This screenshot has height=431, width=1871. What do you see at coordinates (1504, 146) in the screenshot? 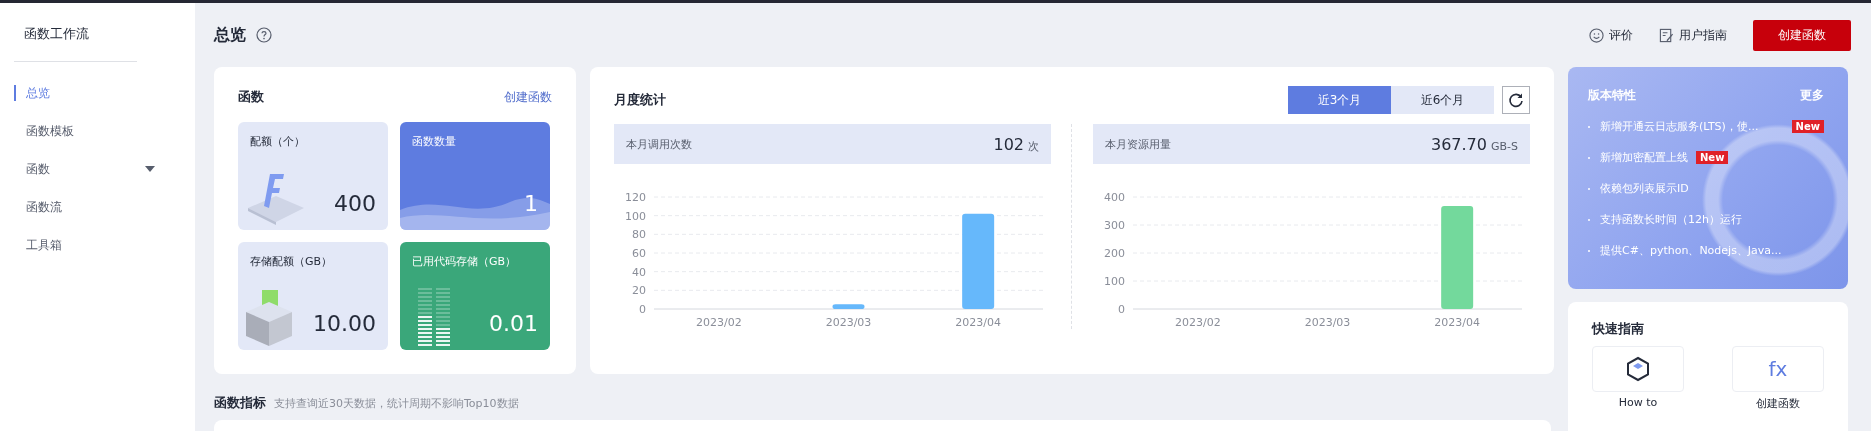
I see `summary-unit: GB-S` at bounding box center [1504, 146].